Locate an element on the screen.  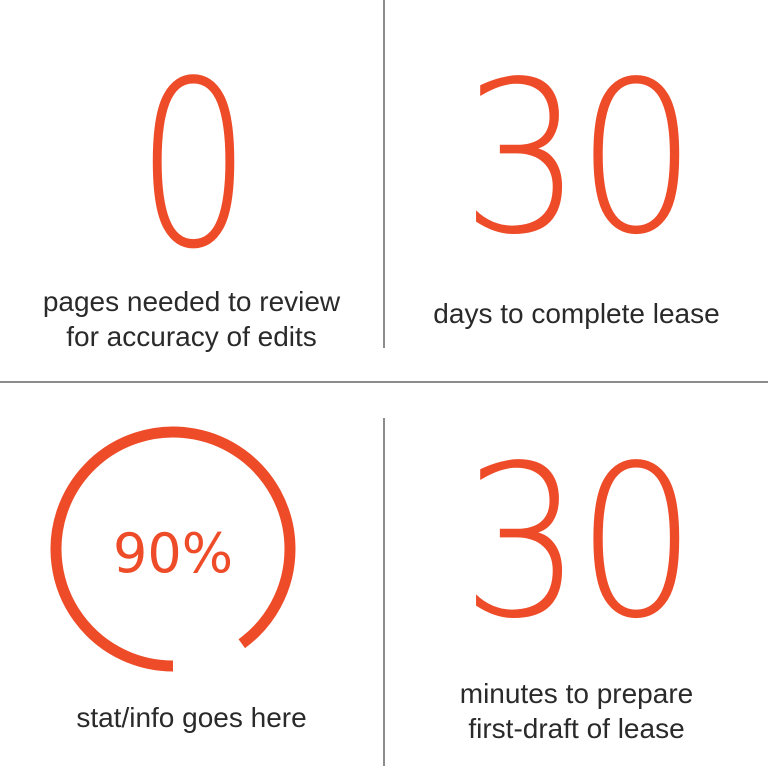
stat-2-value: 30 is located at coordinates (579, 158).